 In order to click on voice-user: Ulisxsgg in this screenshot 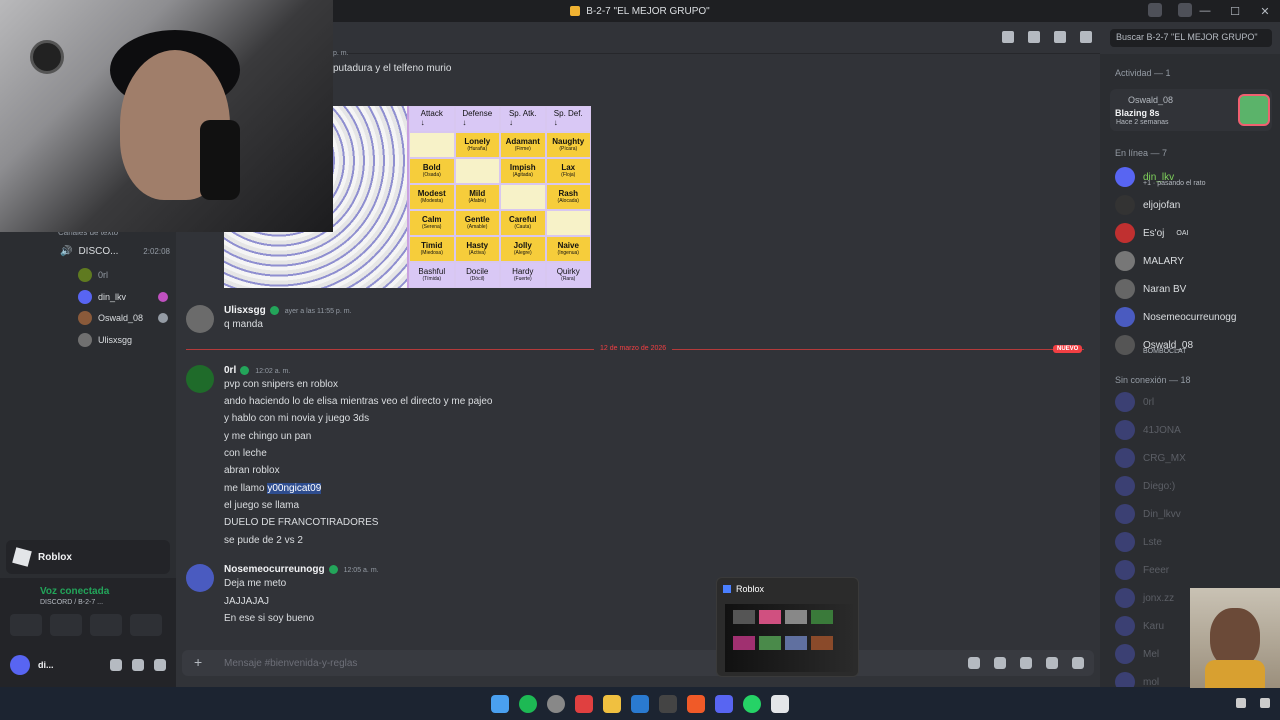, I will do `click(123, 340)`.